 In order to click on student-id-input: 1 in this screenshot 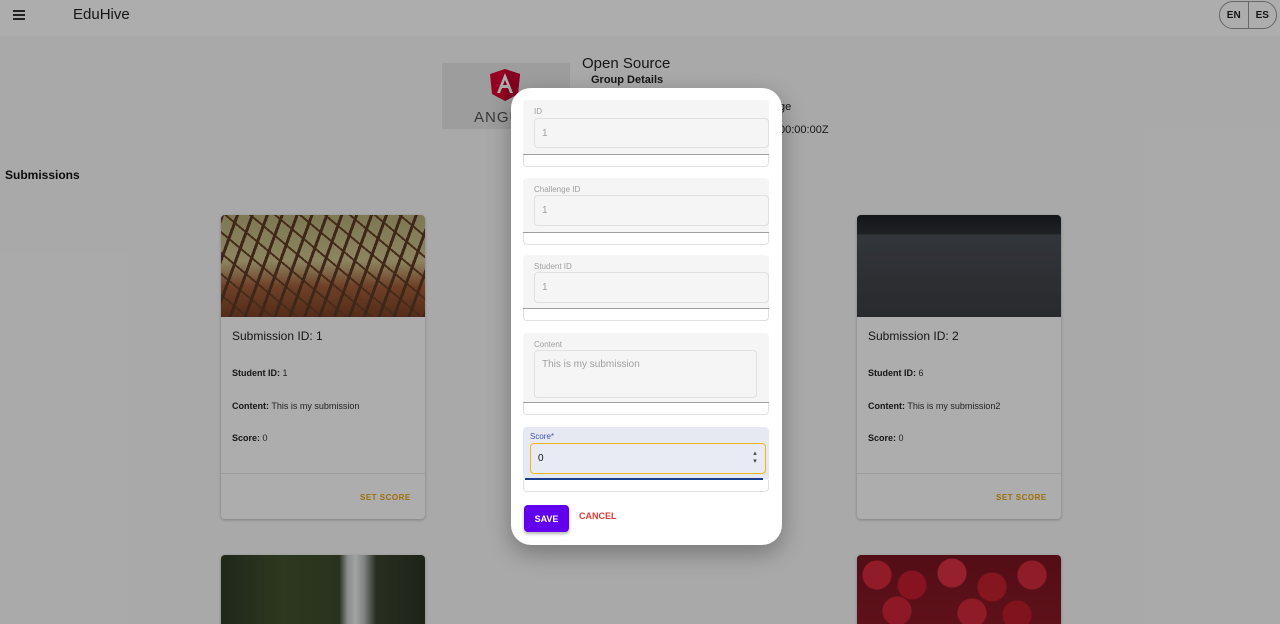, I will do `click(651, 287)`.